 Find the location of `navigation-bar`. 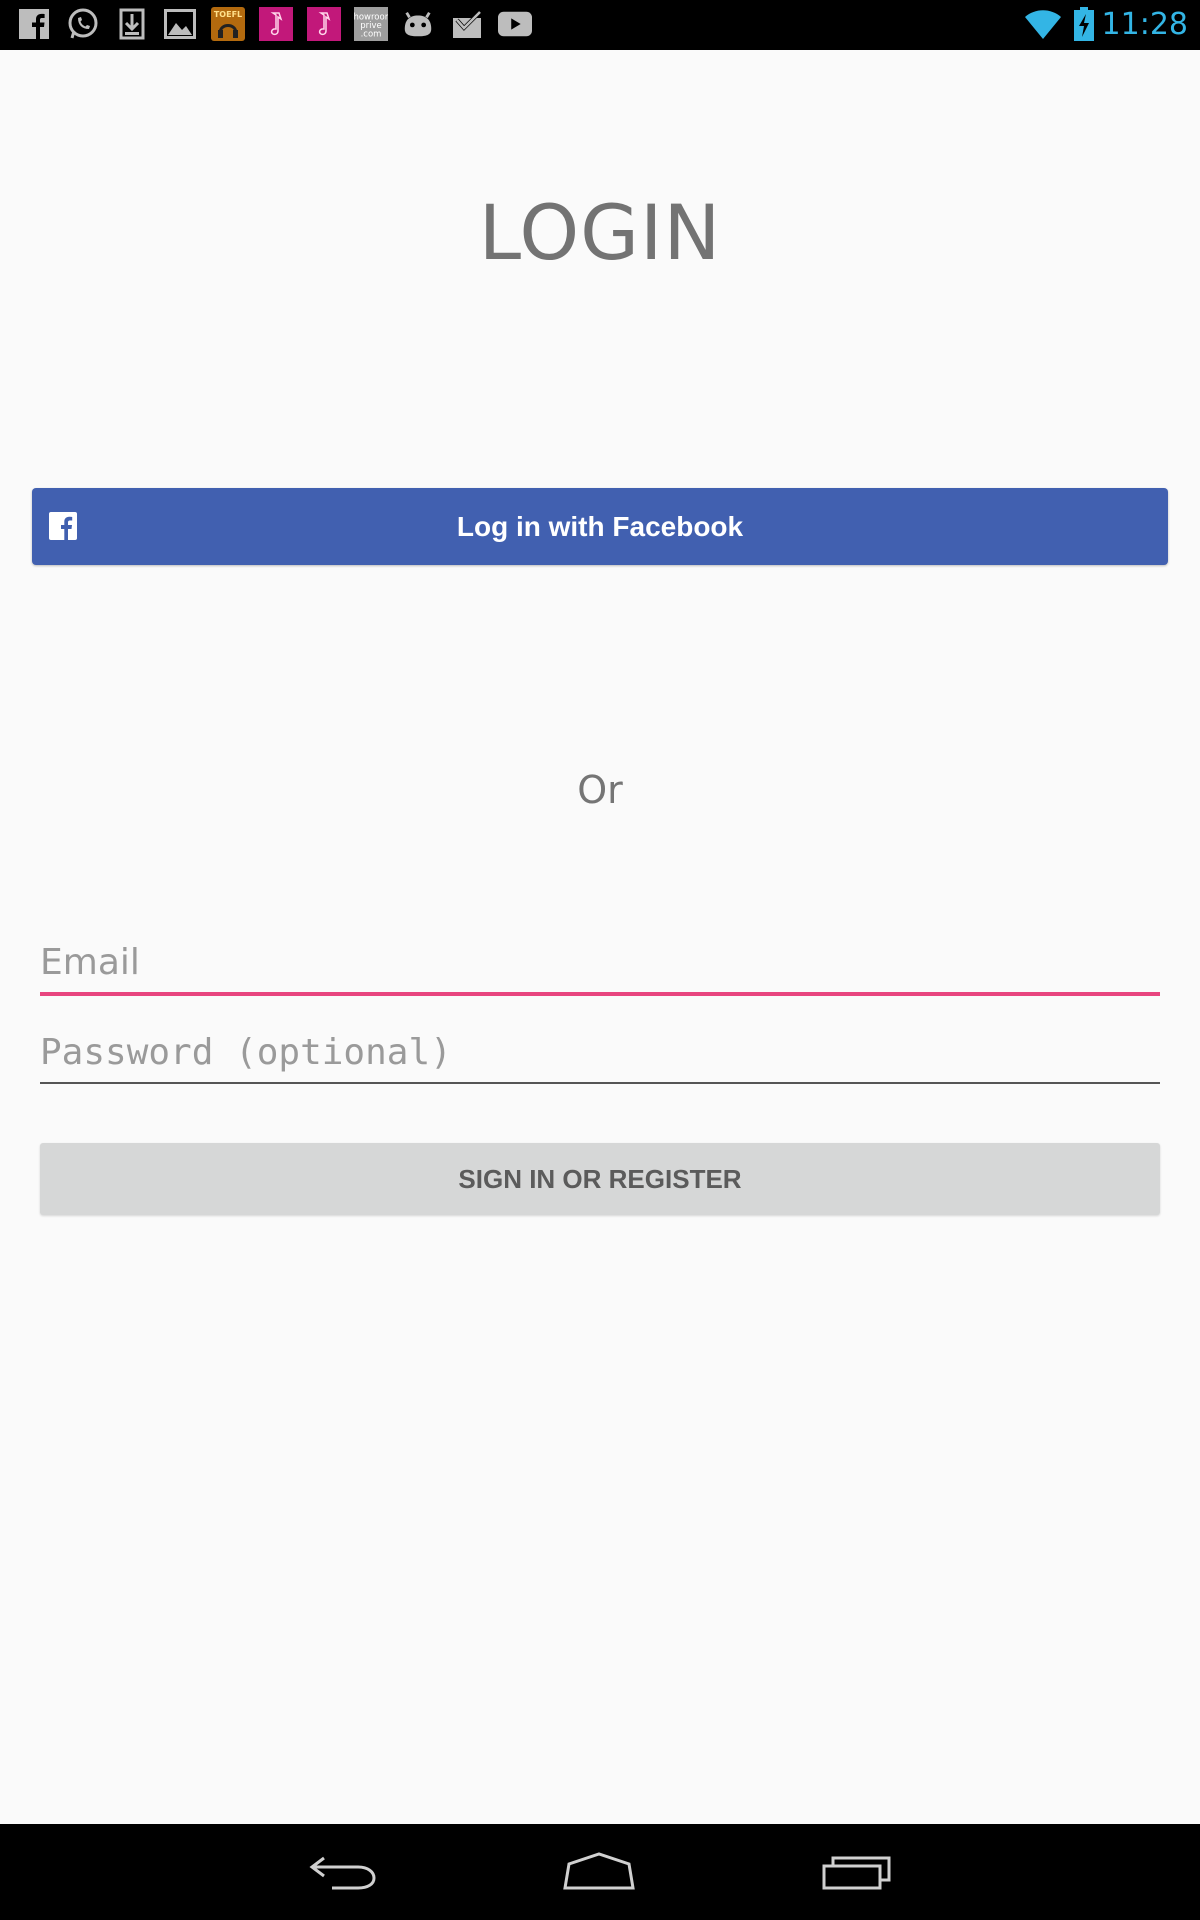

navigation-bar is located at coordinates (600, 1872).